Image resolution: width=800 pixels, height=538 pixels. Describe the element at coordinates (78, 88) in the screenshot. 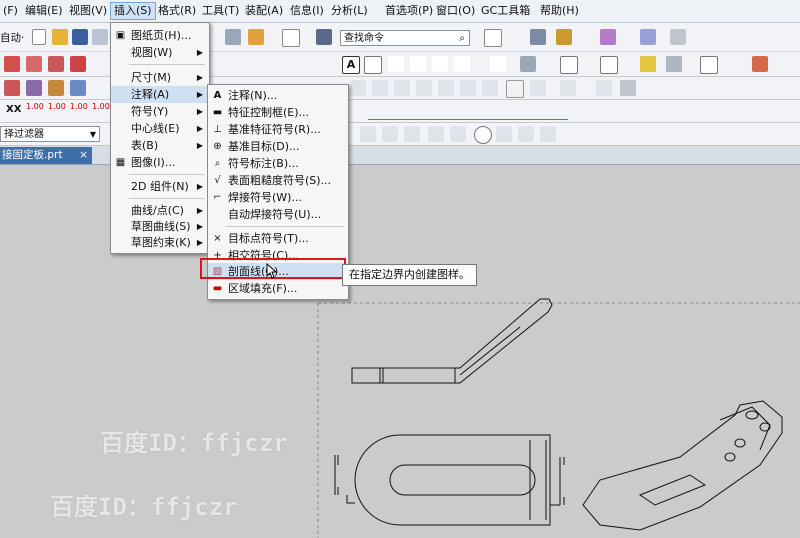

I see `show-icon` at that location.